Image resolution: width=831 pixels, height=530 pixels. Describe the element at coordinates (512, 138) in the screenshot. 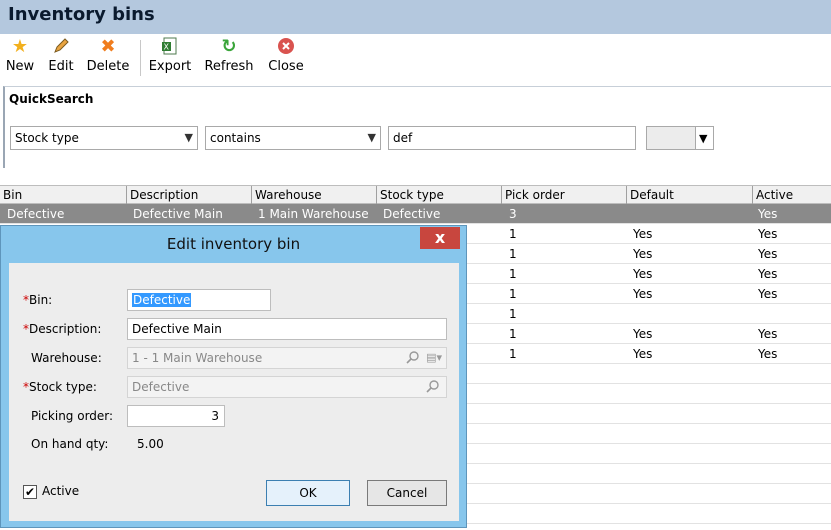

I see `quicksearch-value-input: def` at that location.